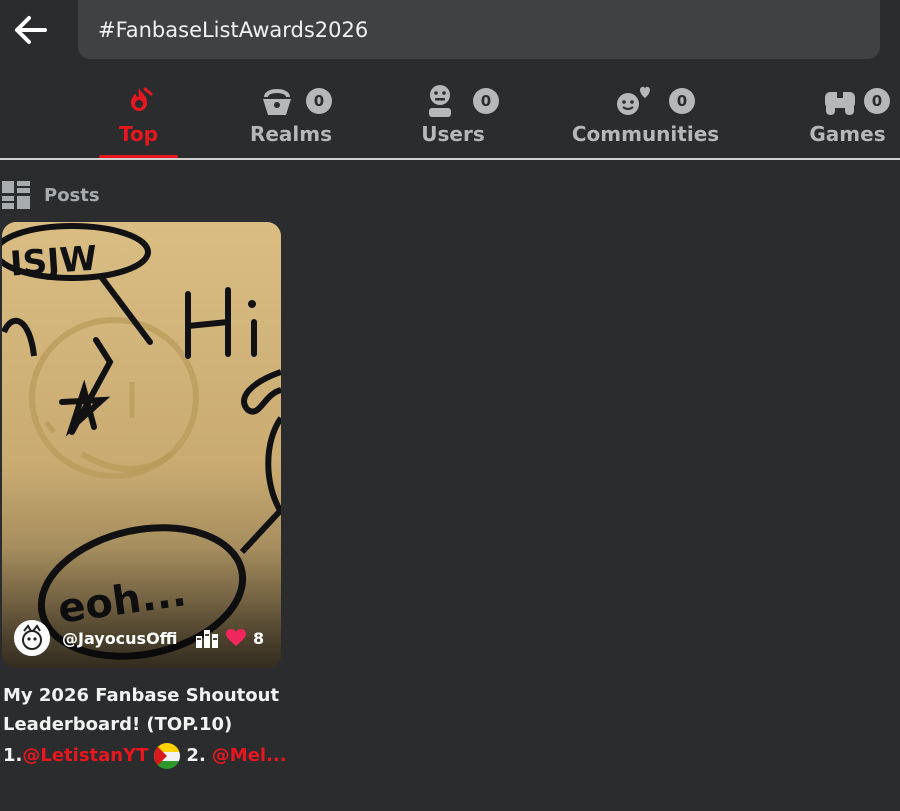 The height and width of the screenshot is (811, 900). Describe the element at coordinates (645, 134) in the screenshot. I see `tab-communities-label: Communities` at that location.